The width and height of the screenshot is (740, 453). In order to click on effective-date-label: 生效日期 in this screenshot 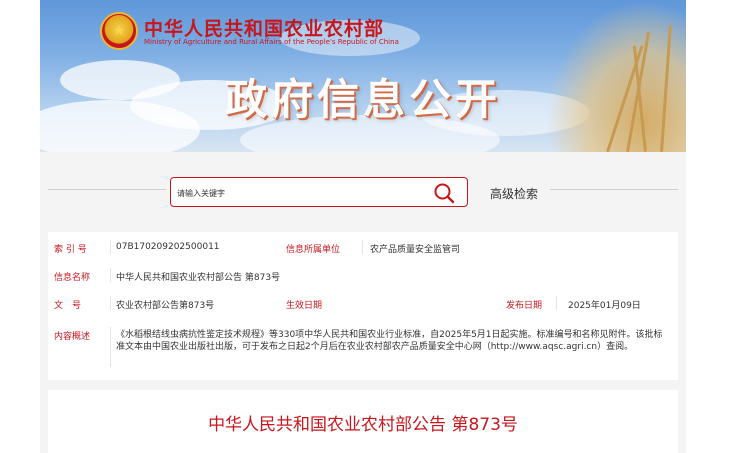, I will do `click(304, 306)`.